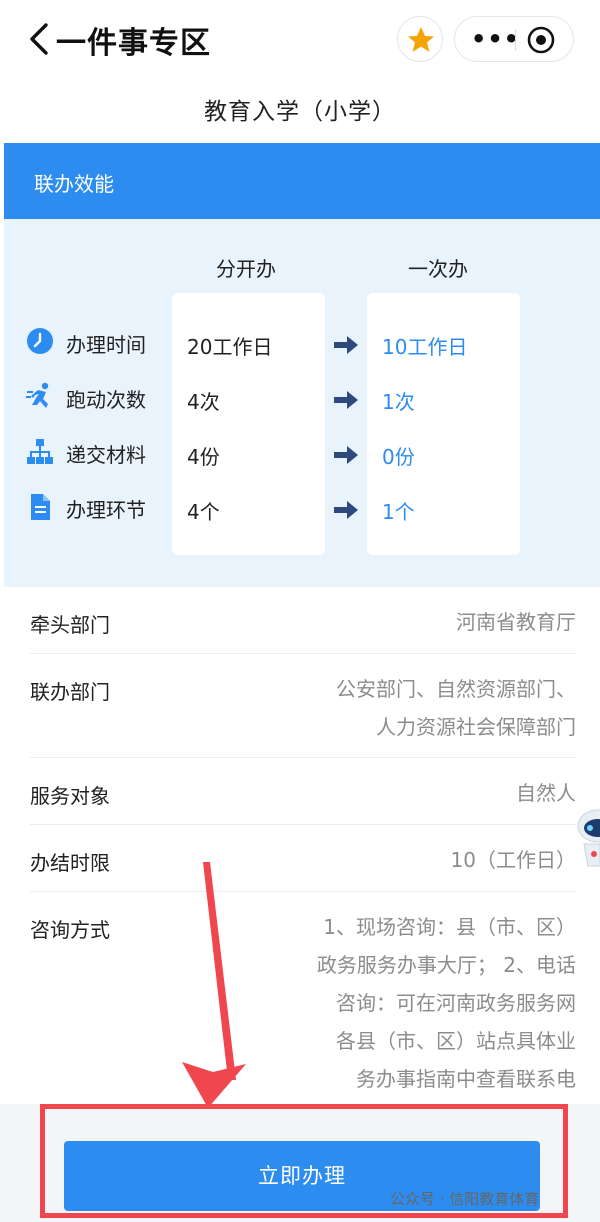  I want to click on before-value: 4次, so click(203, 402).